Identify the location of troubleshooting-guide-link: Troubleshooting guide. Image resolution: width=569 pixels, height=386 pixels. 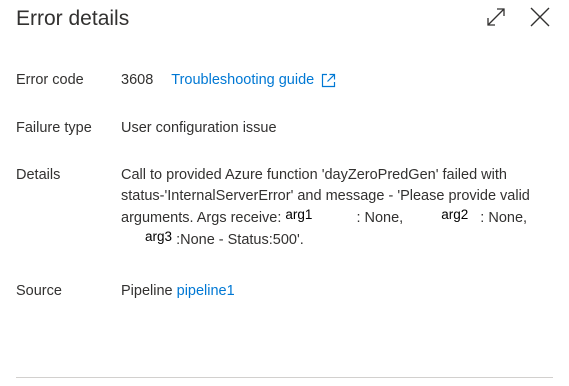
(253, 80).